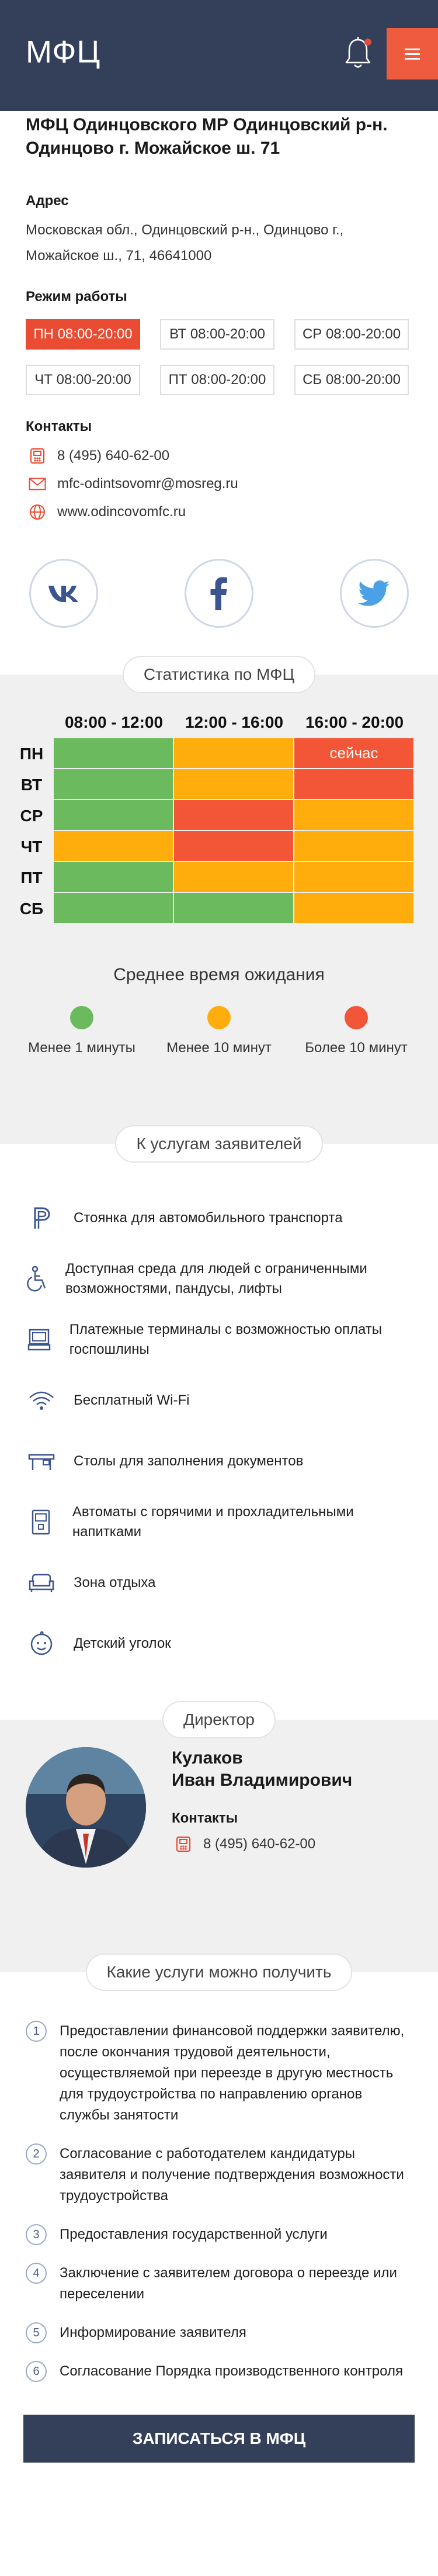 The width and height of the screenshot is (438, 2576). What do you see at coordinates (374, 593) in the screenshot?
I see `twitter-icon` at bounding box center [374, 593].